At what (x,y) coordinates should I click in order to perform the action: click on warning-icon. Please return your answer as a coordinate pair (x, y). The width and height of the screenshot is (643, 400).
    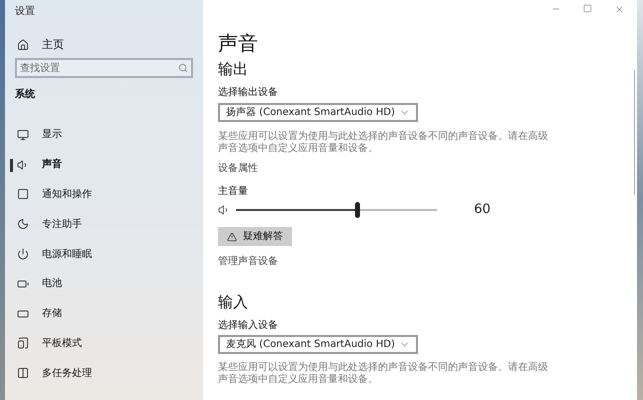
    Looking at the image, I should click on (232, 237).